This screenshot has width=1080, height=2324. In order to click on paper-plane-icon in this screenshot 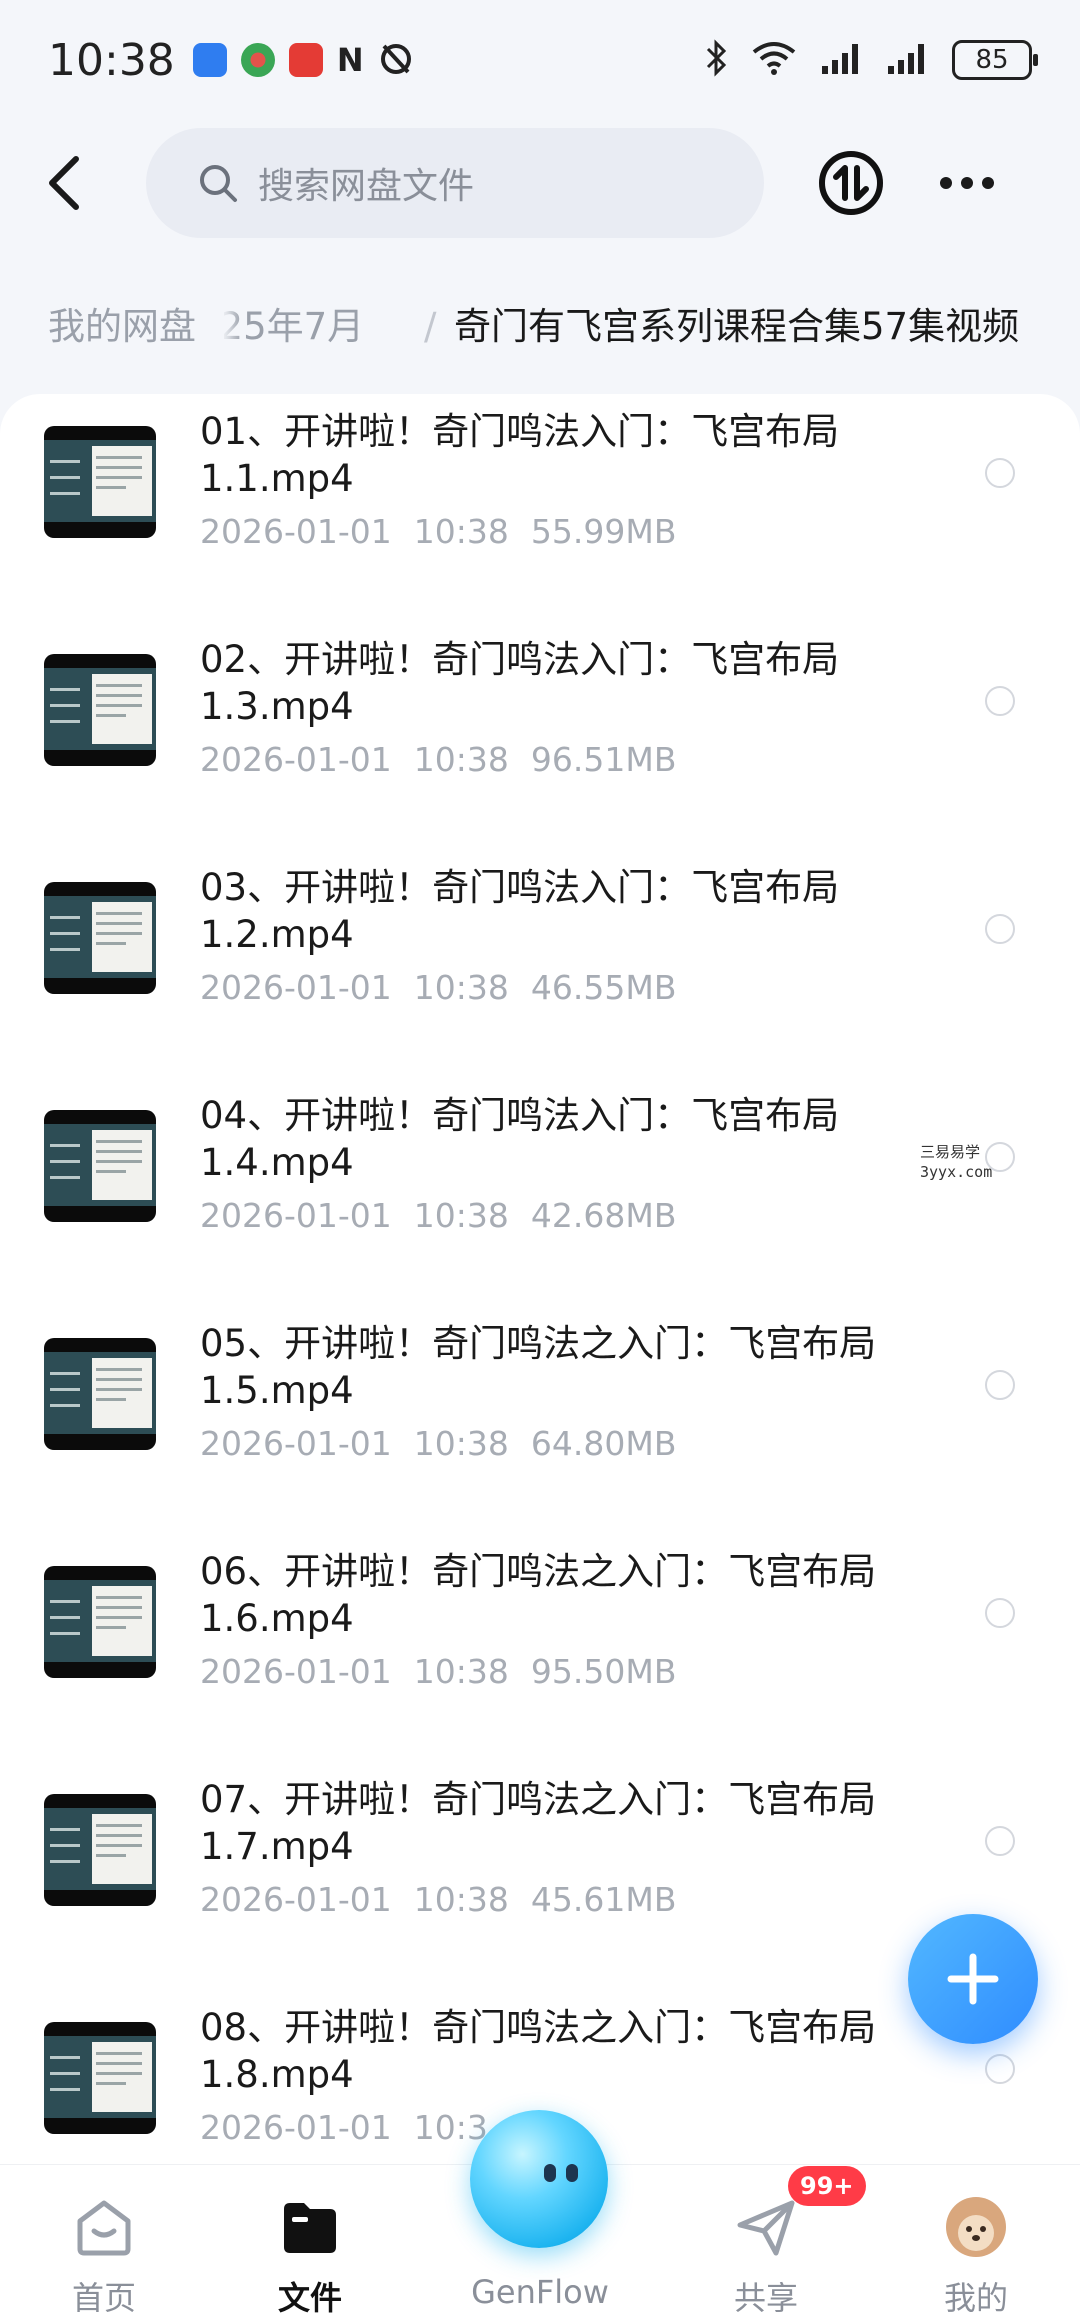, I will do `click(766, 2228)`.